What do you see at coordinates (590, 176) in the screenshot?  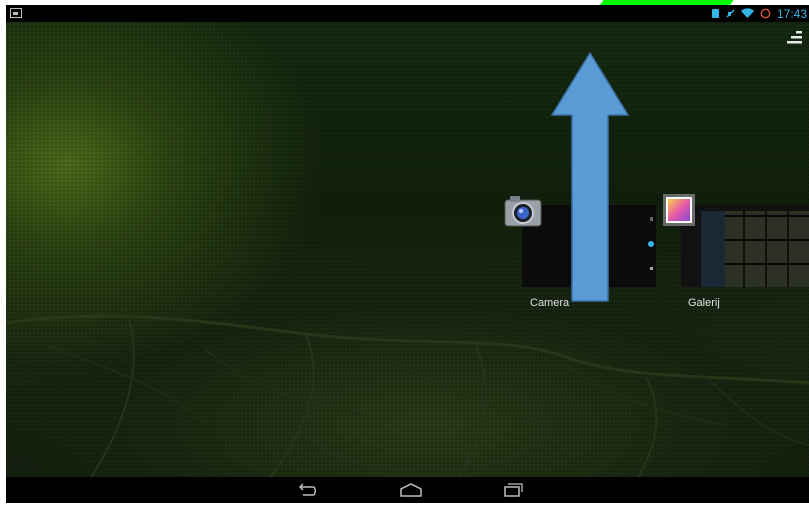 I see `swipe-up-arrow-icon` at bounding box center [590, 176].